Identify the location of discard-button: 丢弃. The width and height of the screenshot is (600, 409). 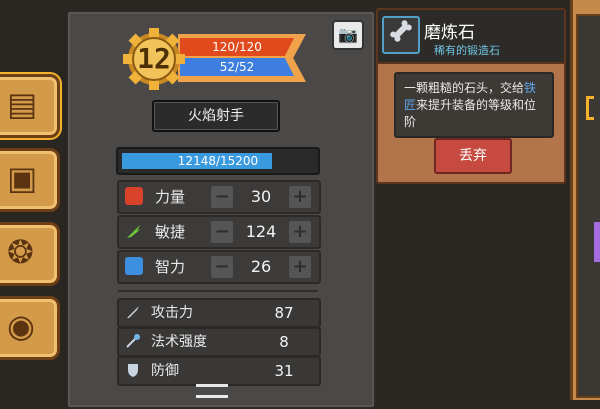
(473, 156).